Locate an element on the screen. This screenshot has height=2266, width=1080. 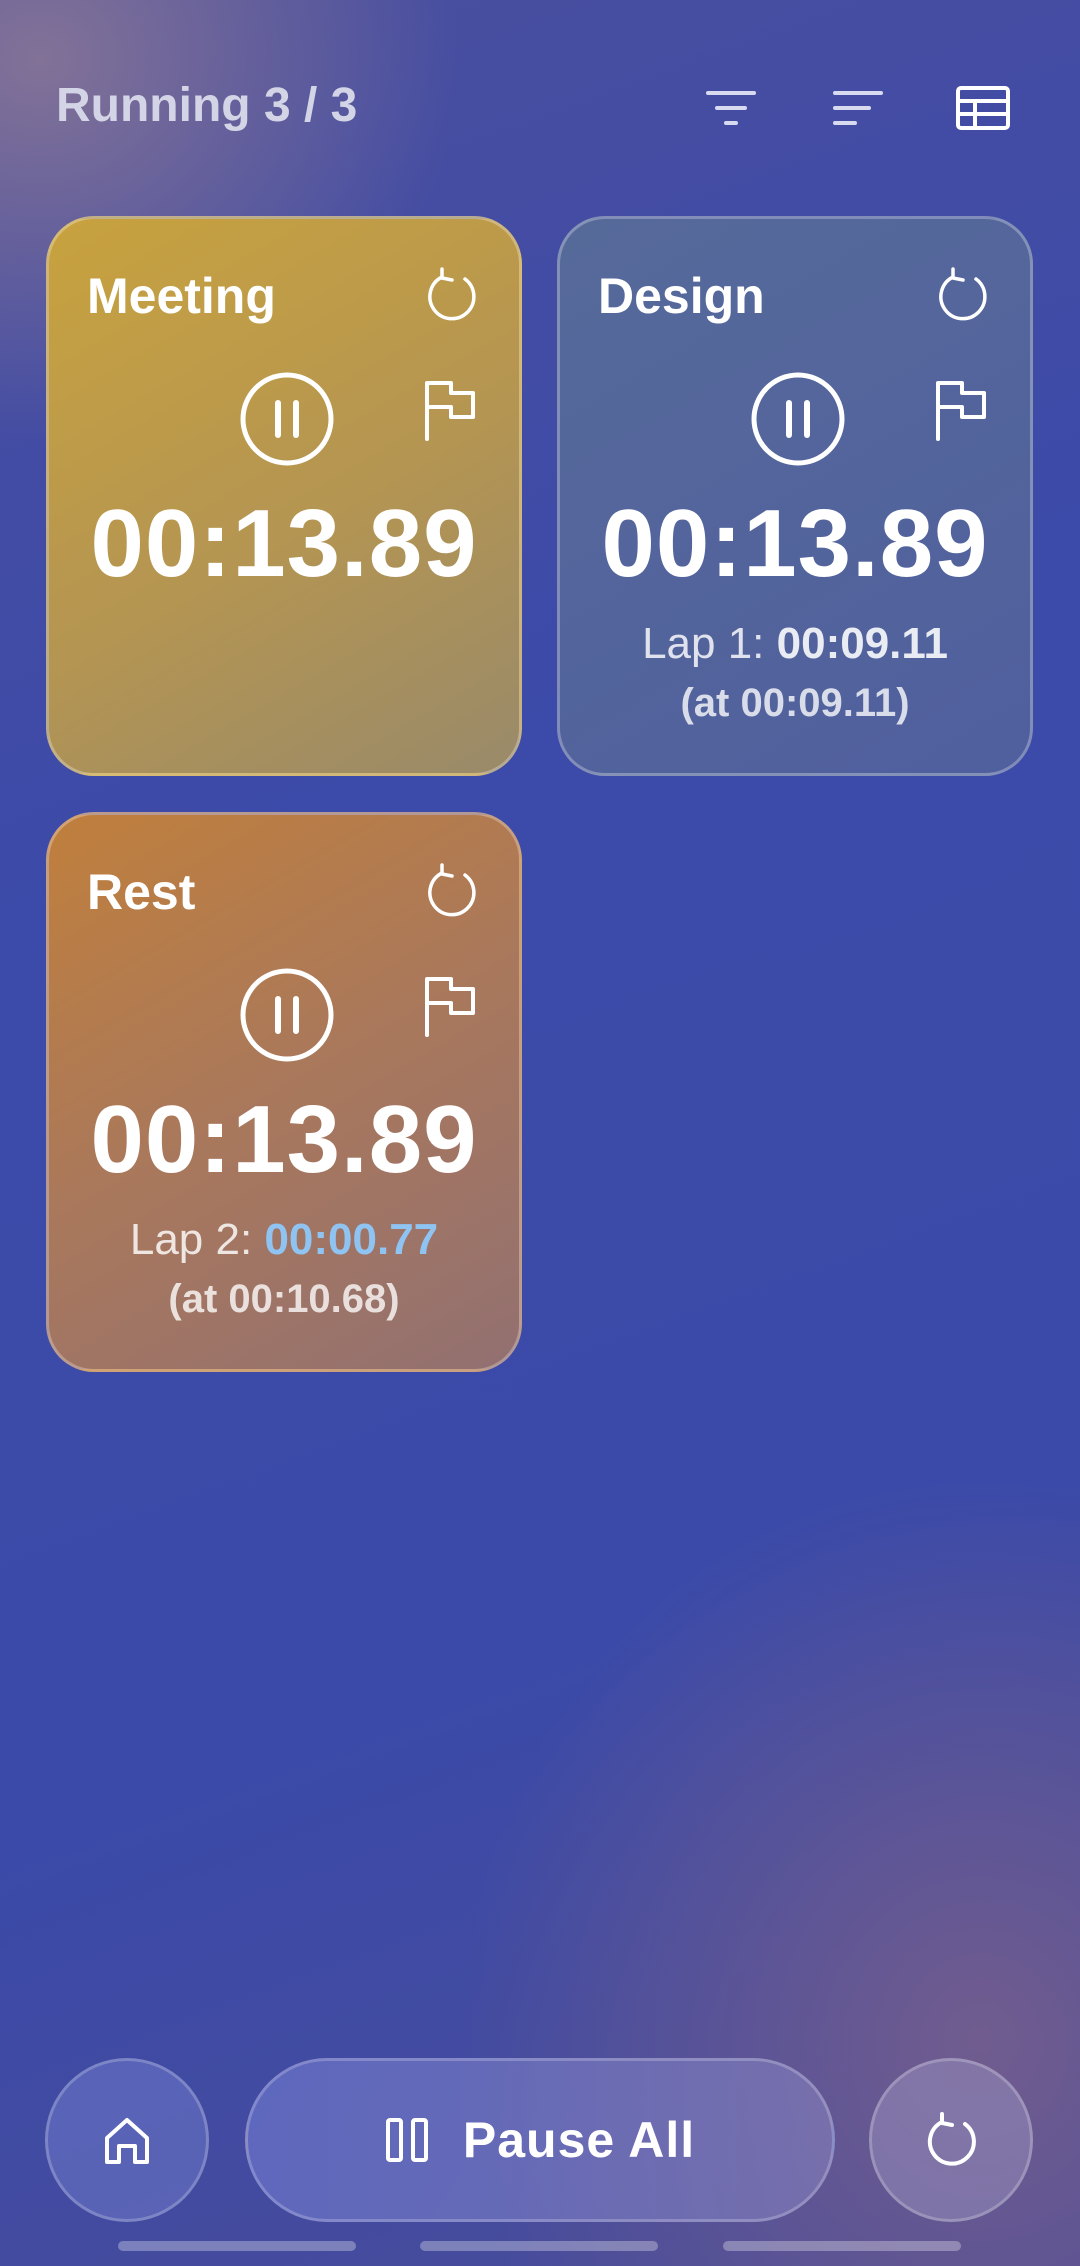
home-icon is located at coordinates (127, 2141).